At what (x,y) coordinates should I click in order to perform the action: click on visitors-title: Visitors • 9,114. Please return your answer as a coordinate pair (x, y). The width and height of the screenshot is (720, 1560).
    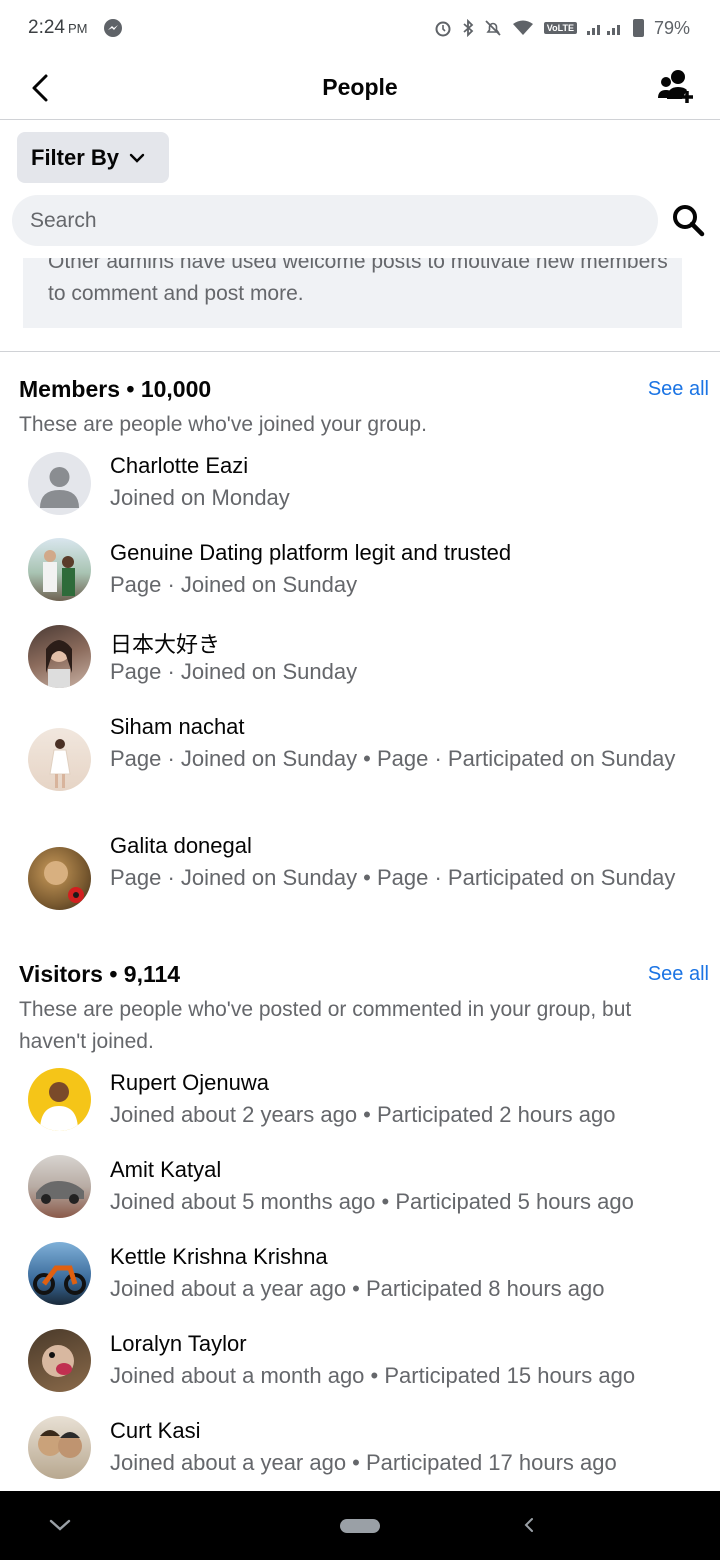
    Looking at the image, I should click on (100, 974).